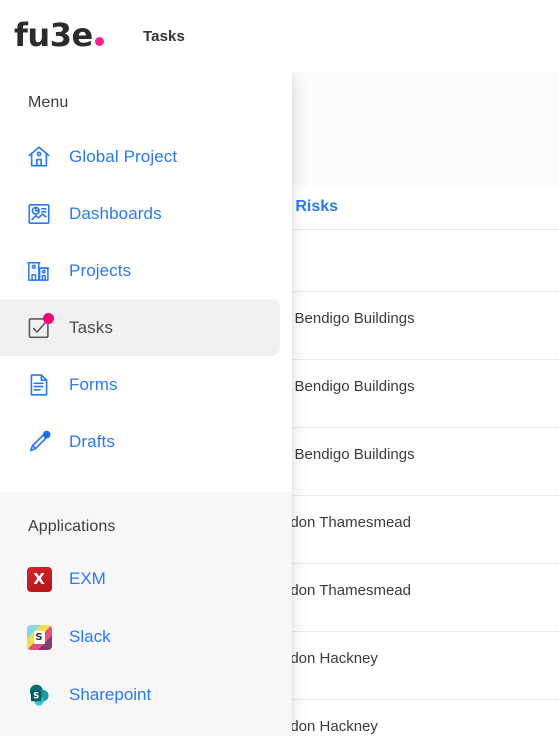 This screenshot has width=559, height=736. What do you see at coordinates (87, 578) in the screenshot?
I see `sidebar-item-label: EXM` at bounding box center [87, 578].